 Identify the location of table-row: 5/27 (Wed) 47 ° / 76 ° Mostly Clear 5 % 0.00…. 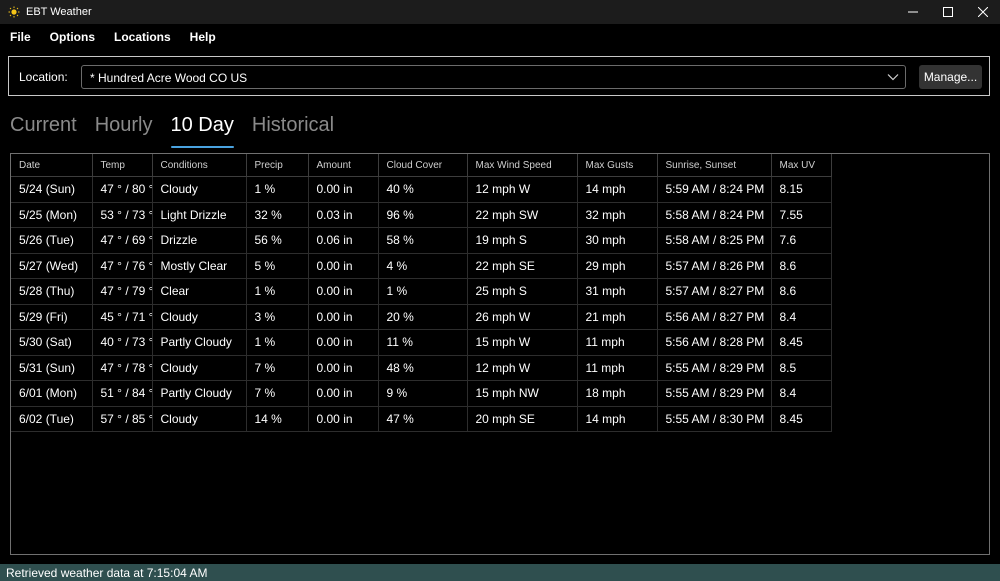
(421, 266).